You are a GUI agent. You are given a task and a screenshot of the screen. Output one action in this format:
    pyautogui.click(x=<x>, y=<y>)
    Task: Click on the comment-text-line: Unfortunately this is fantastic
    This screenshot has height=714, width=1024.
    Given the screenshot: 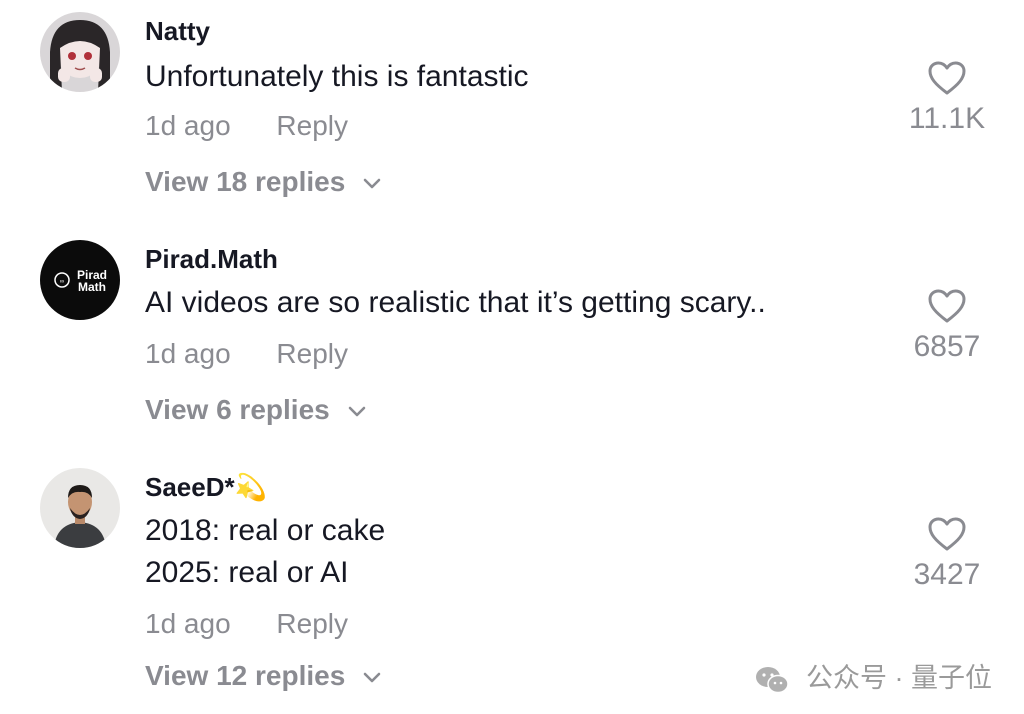 What is the action you would take?
    pyautogui.click(x=337, y=76)
    